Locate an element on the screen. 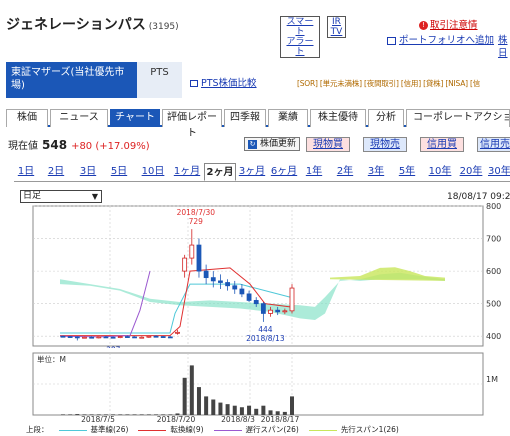  external-link-icon is located at coordinates (194, 83).